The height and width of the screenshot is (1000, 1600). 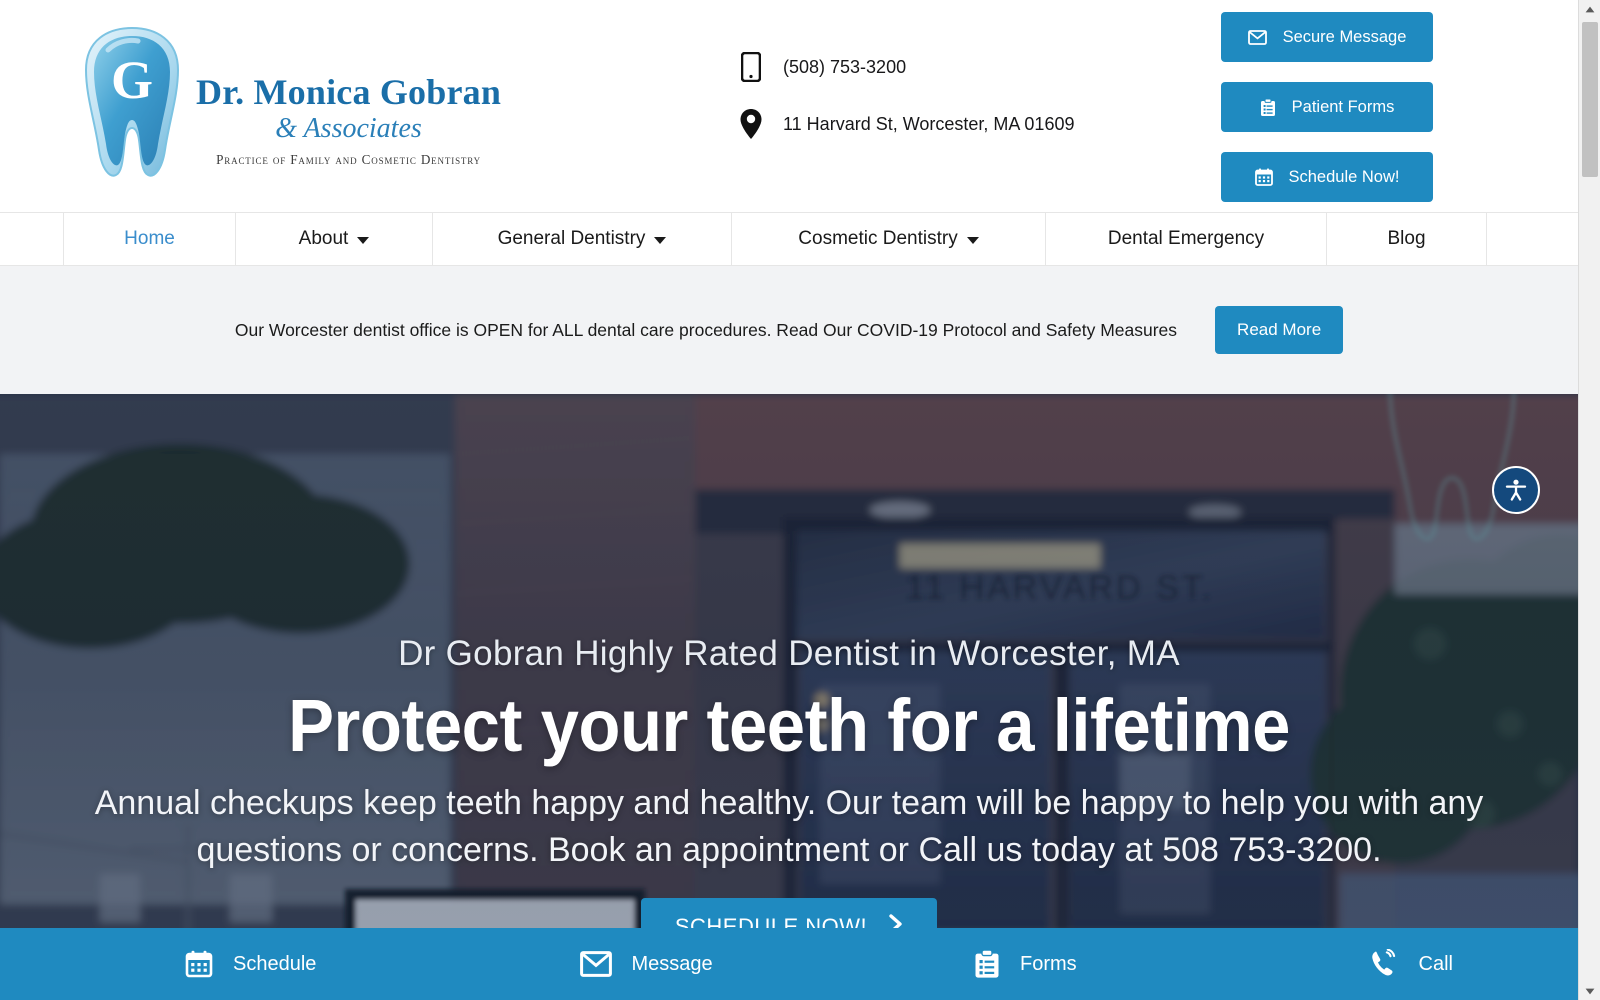 I want to click on nav-label-general-dentistry: General Dentistry, so click(x=571, y=238).